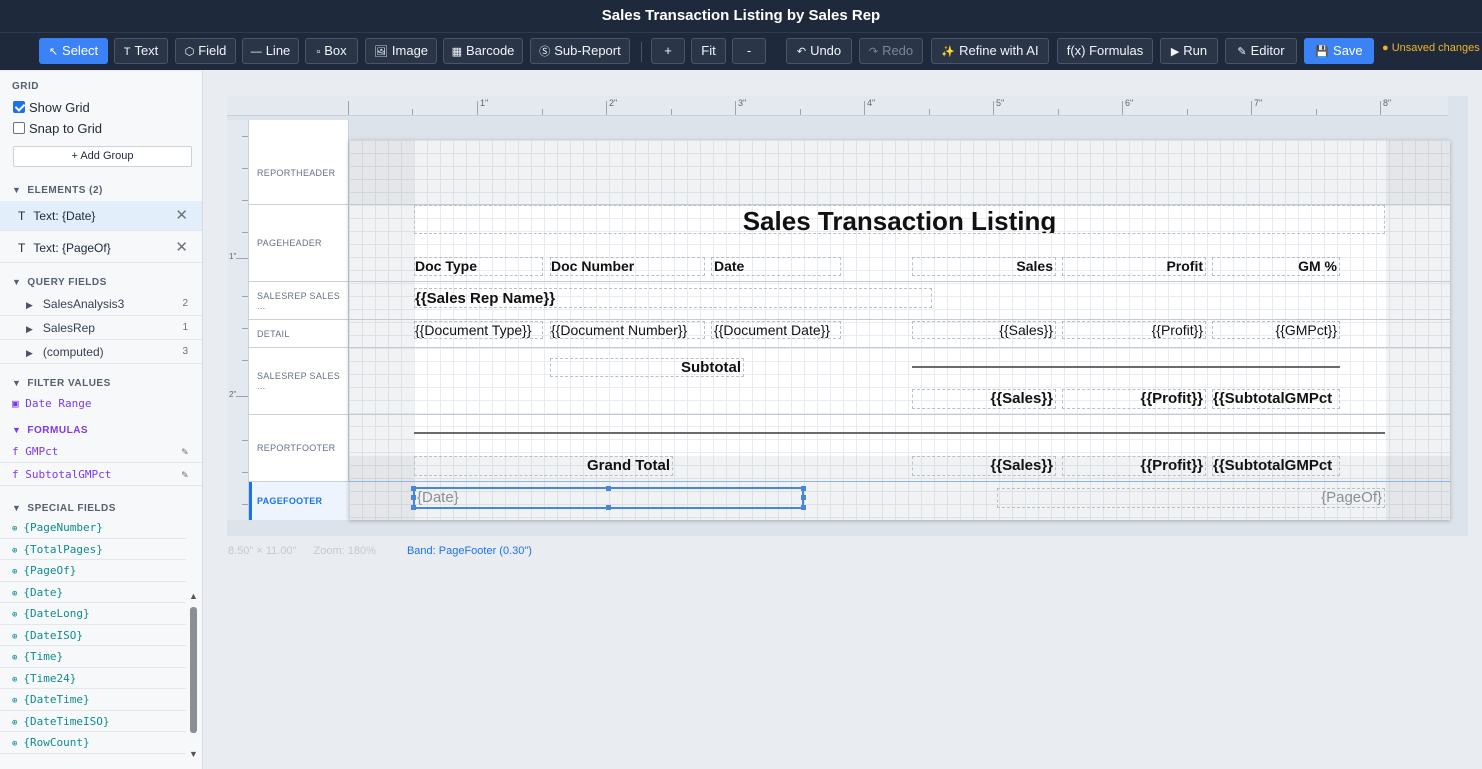 The image size is (1482, 769). Describe the element at coordinates (708, 51) in the screenshot. I see `zoom-fit-button: Fit` at that location.